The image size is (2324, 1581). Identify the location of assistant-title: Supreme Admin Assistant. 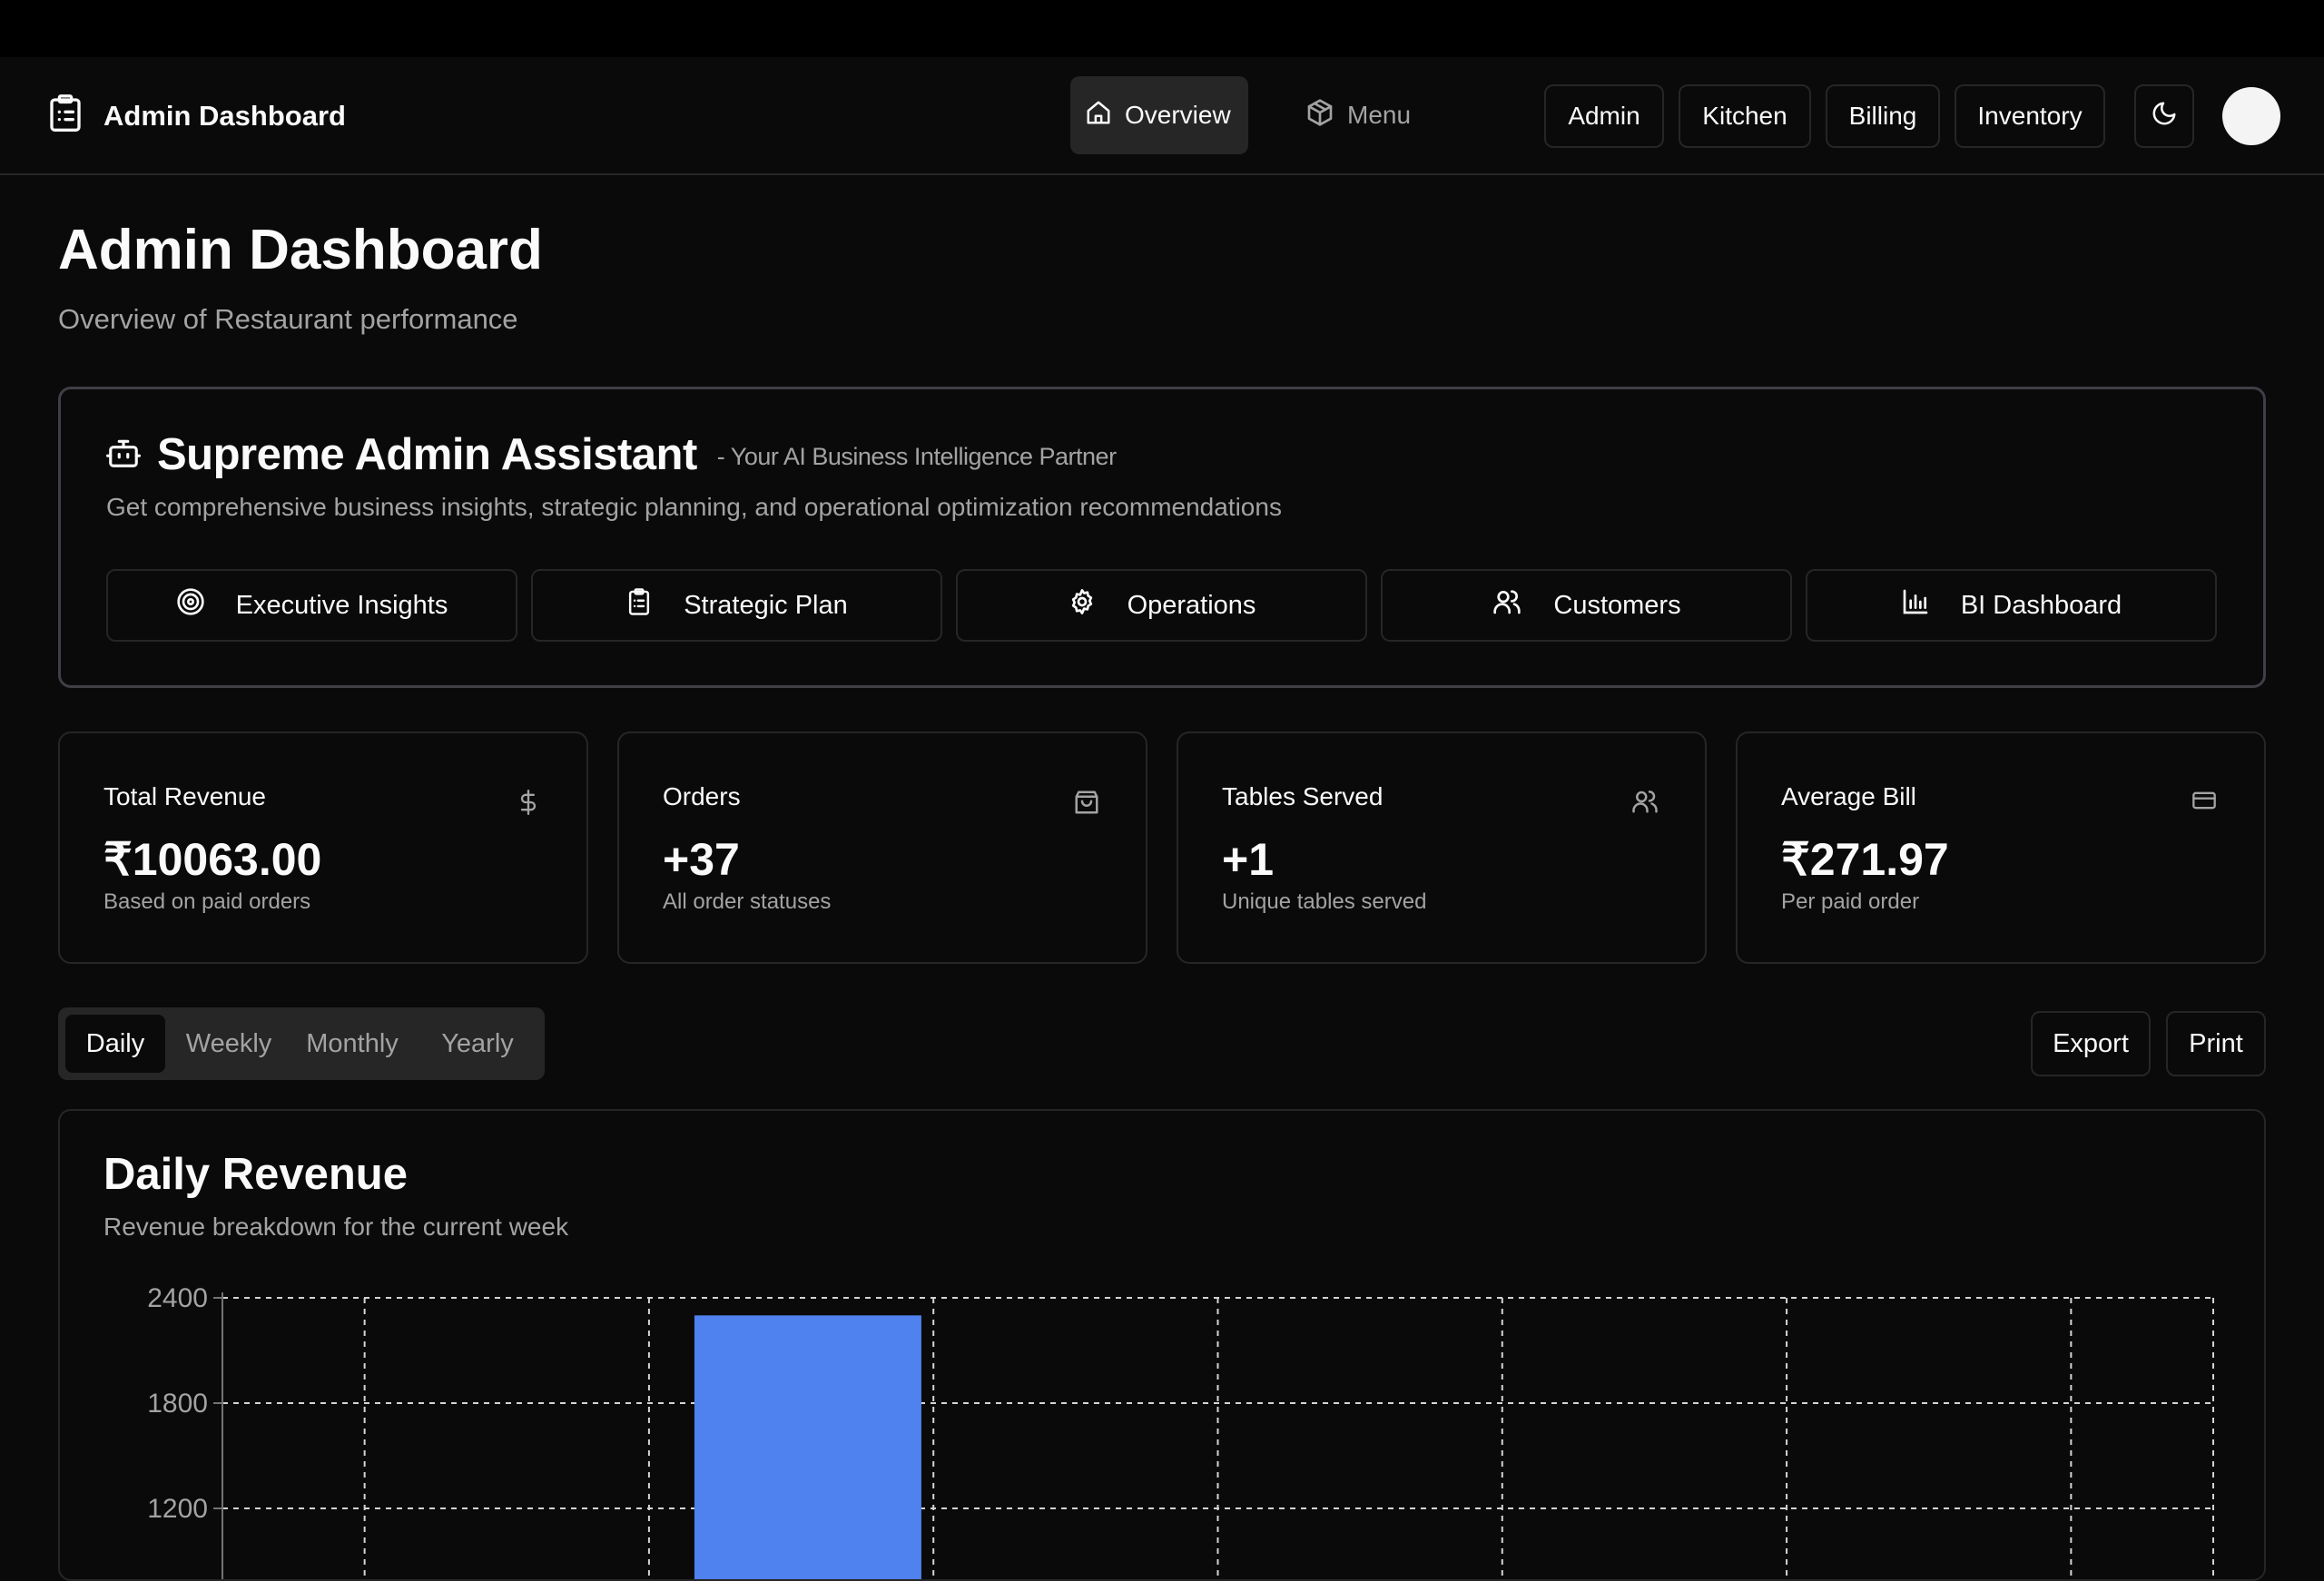
(427, 454).